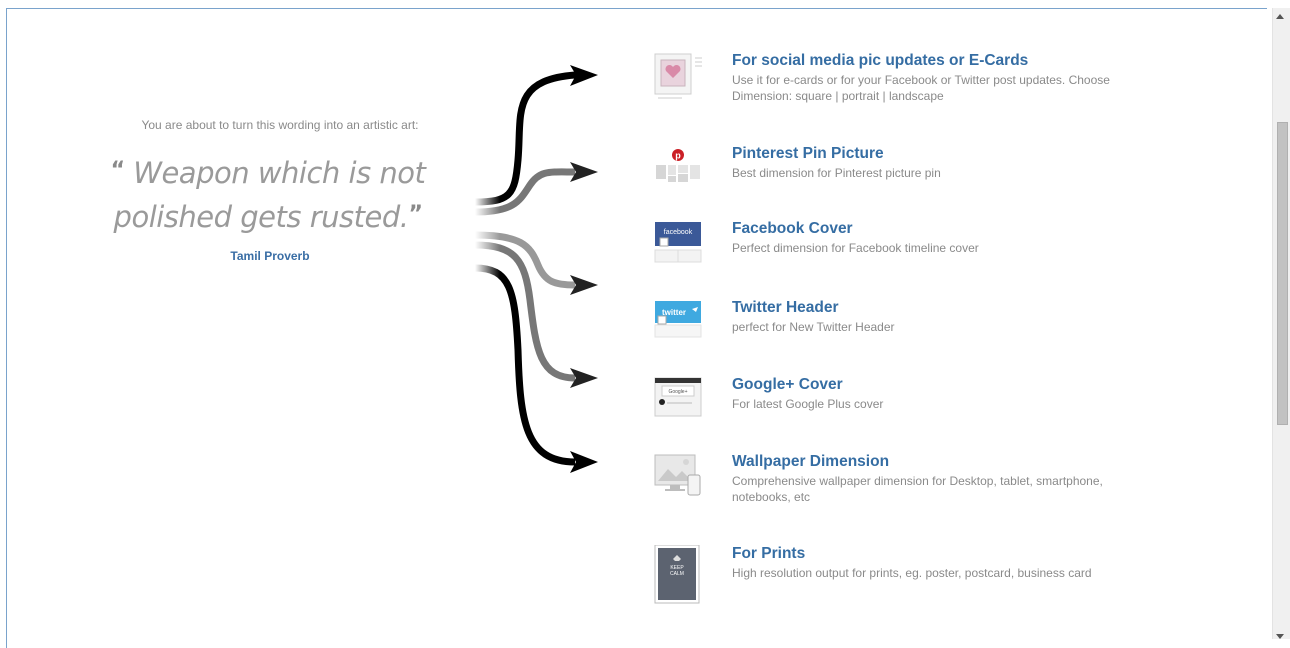 The width and height of the screenshot is (1290, 648). What do you see at coordinates (261, 217) in the screenshot?
I see `quote-line-2: polished gets rusted.` at bounding box center [261, 217].